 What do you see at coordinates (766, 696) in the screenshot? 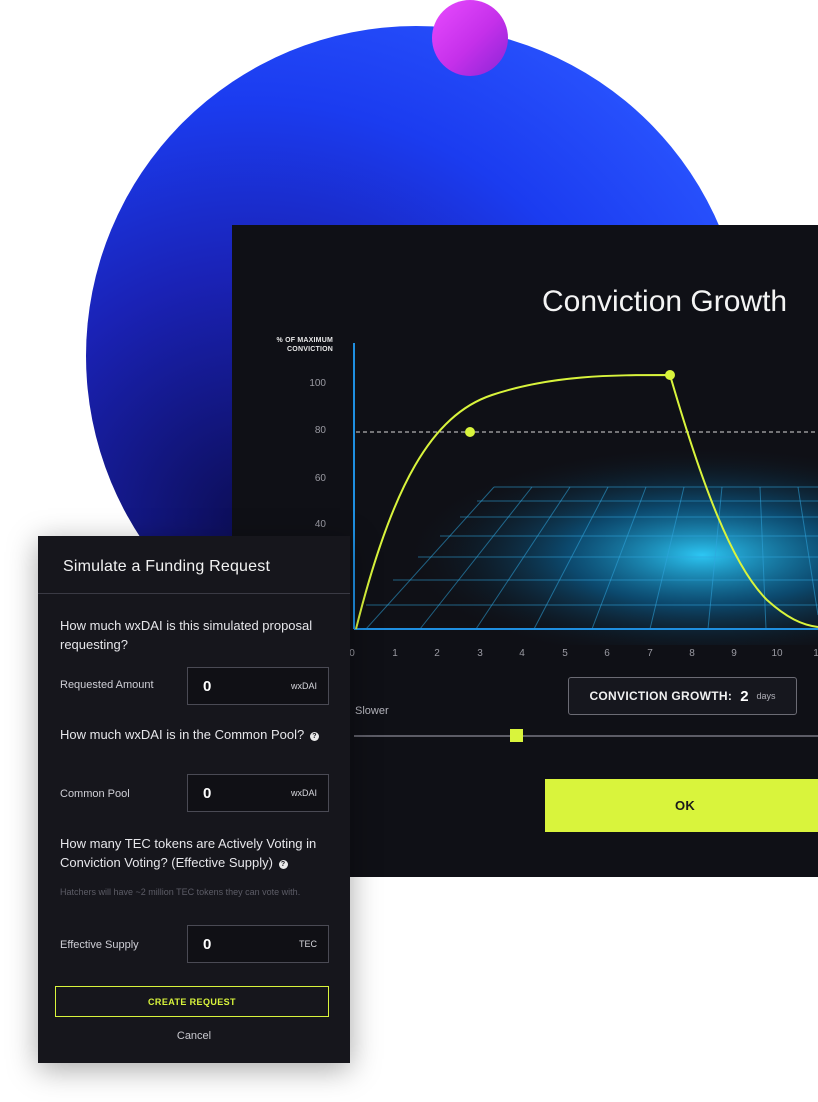
I see `growth-unit: days` at bounding box center [766, 696].